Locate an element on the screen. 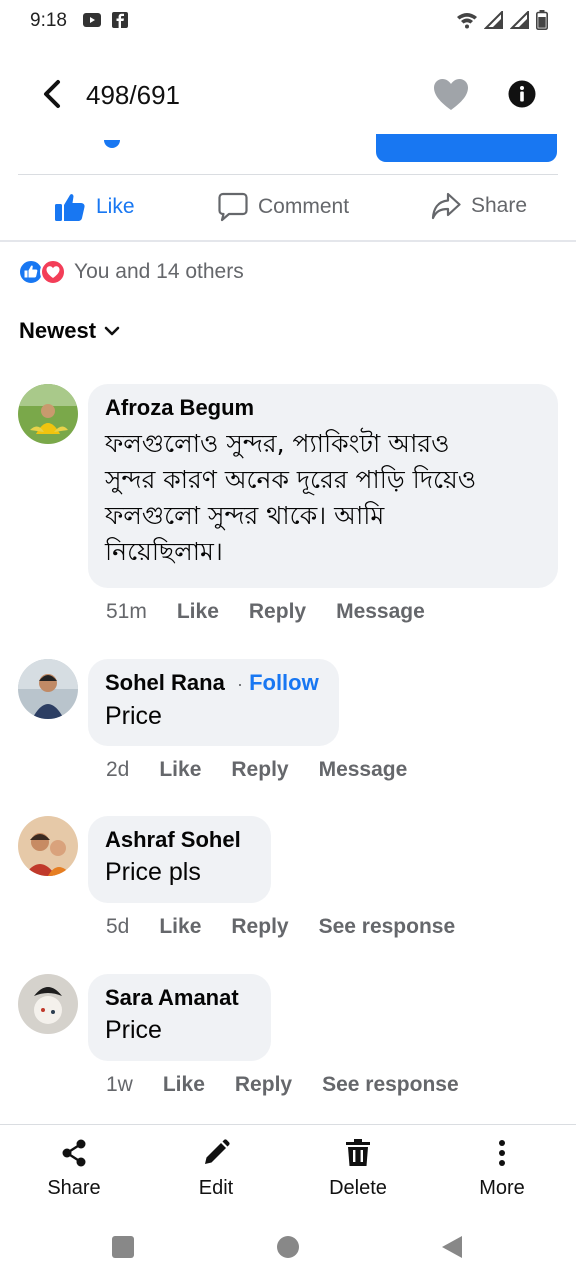  sort-label: Newest is located at coordinates (58, 330).